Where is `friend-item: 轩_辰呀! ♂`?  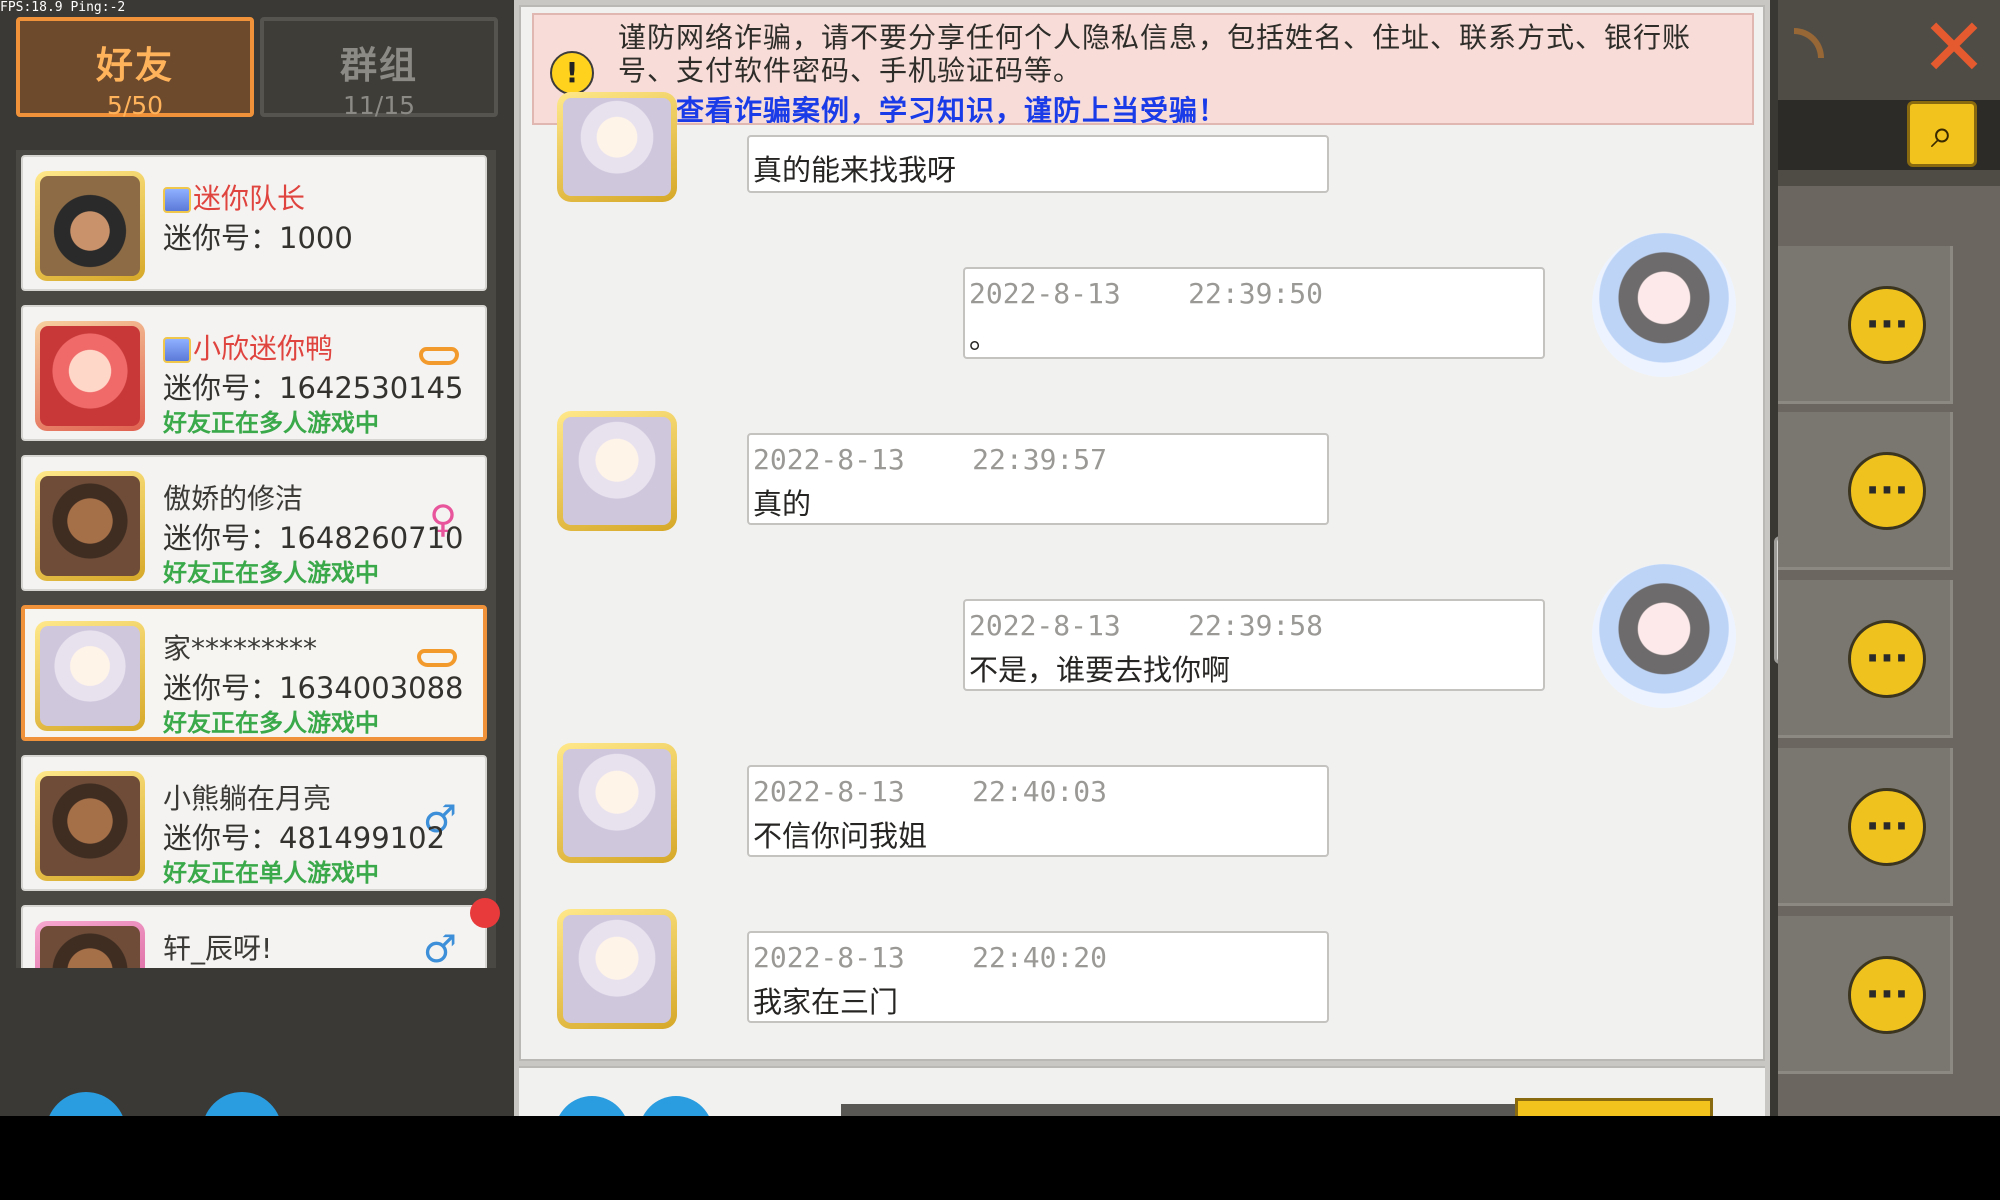
friend-item: 轩_辰呀! ♂ is located at coordinates (254, 936).